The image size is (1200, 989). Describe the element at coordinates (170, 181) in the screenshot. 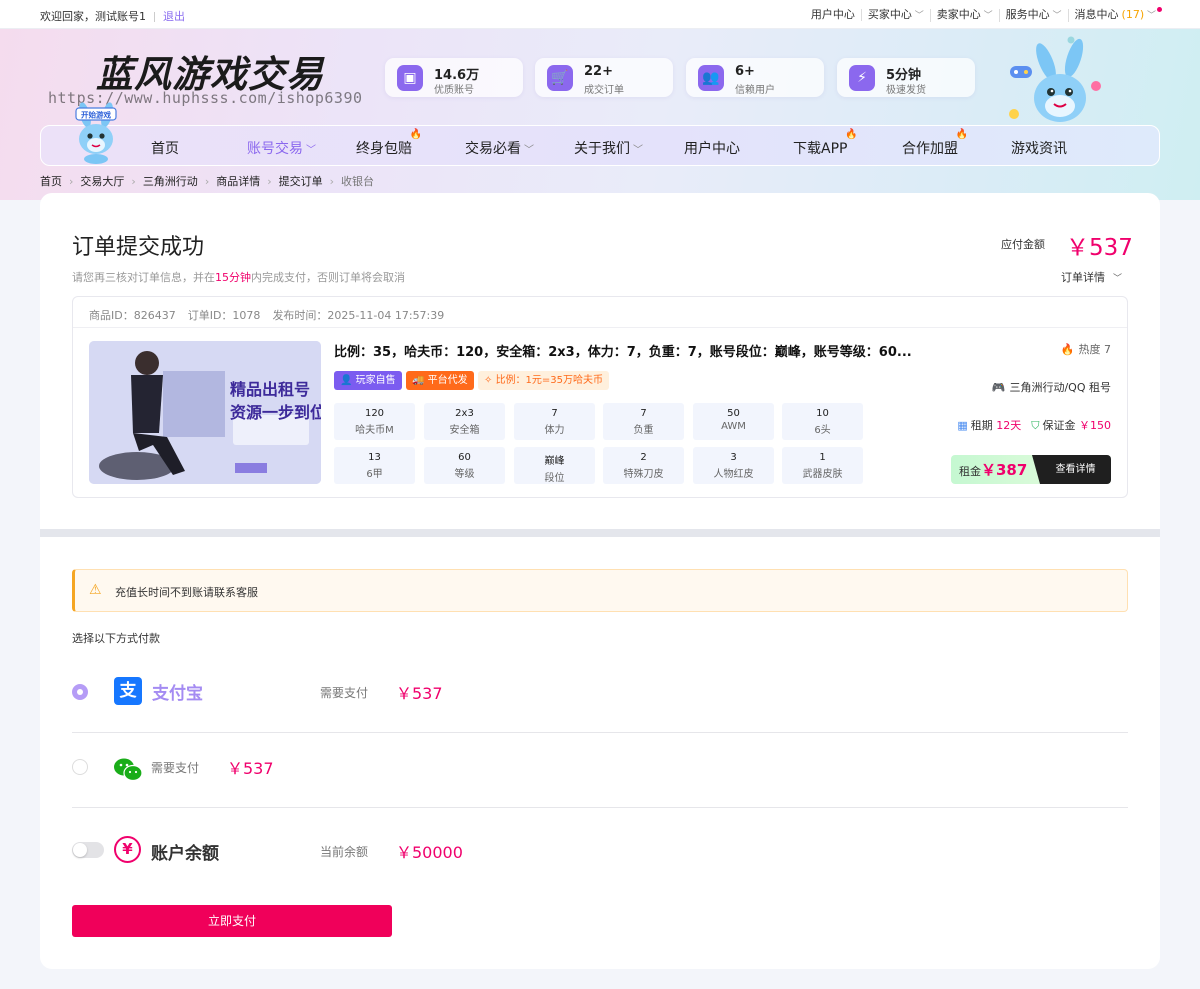

I see `breadcrumb-game: 三角洲行动` at that location.